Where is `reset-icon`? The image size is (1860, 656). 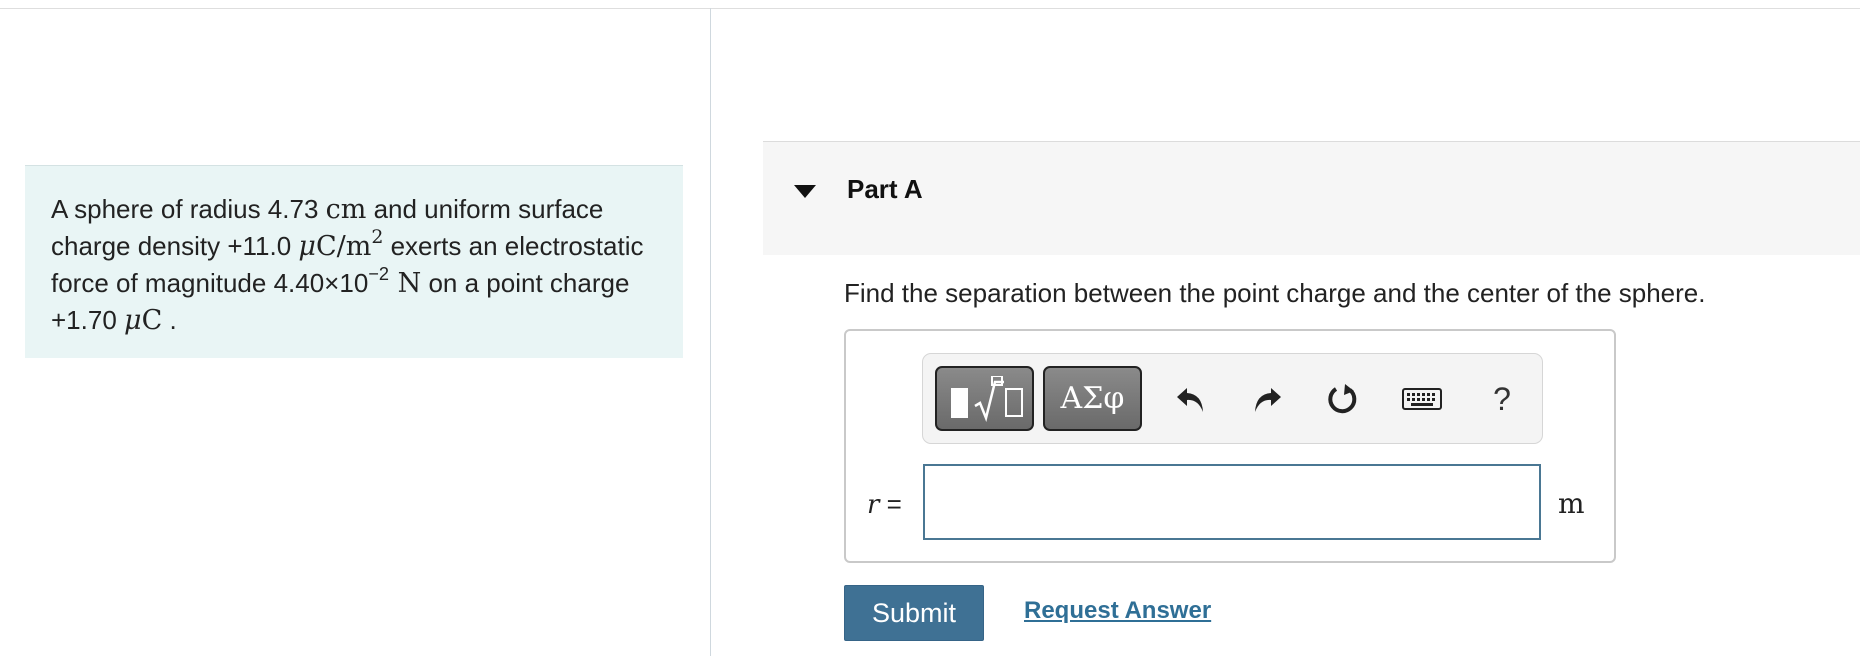 reset-icon is located at coordinates (1343, 399).